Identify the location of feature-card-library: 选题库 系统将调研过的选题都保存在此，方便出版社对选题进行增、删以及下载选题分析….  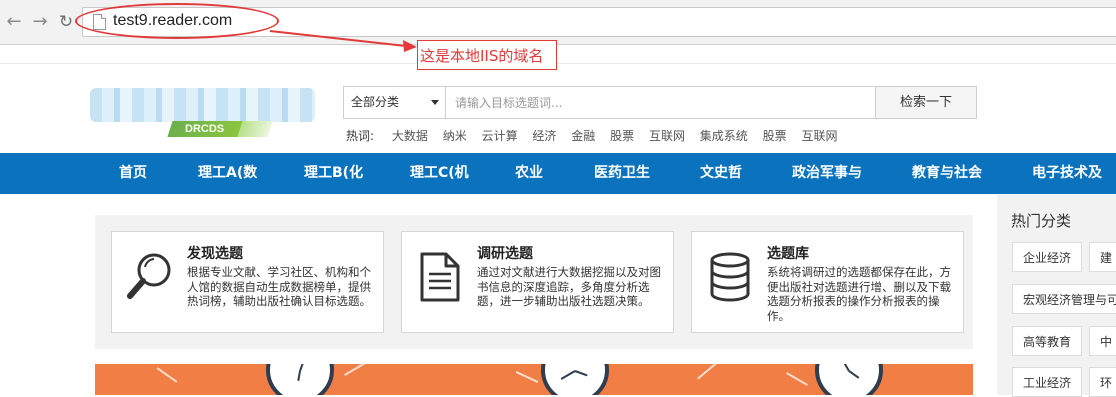
(827, 282).